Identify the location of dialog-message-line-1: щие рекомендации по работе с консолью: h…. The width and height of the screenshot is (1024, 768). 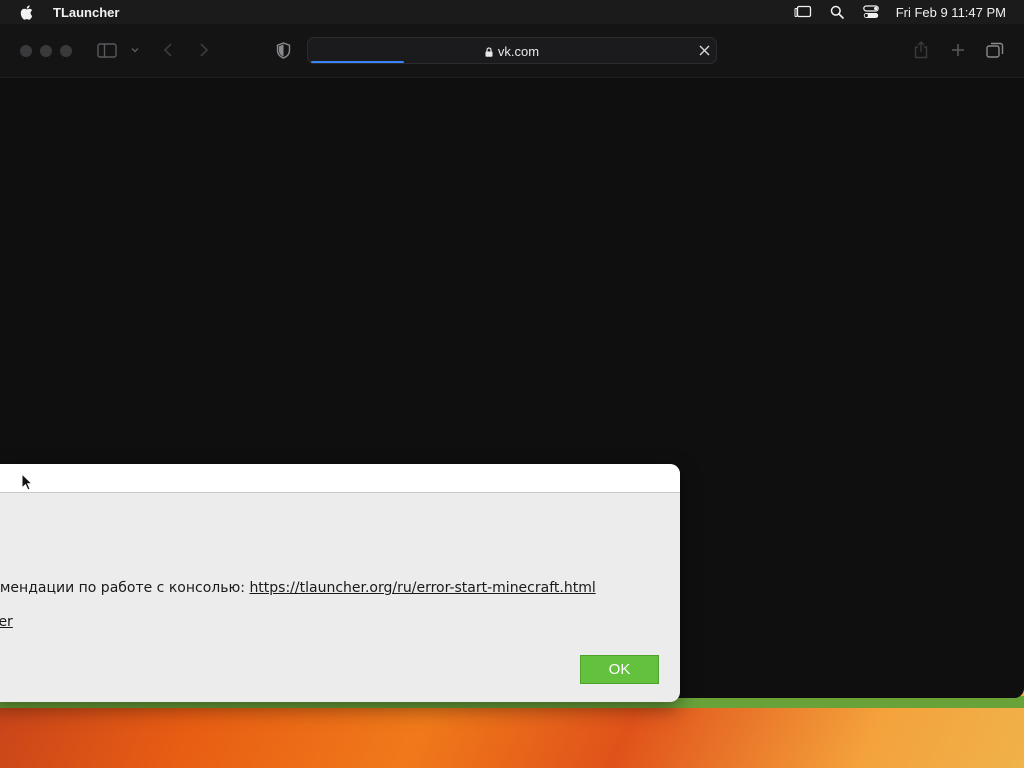
(298, 588).